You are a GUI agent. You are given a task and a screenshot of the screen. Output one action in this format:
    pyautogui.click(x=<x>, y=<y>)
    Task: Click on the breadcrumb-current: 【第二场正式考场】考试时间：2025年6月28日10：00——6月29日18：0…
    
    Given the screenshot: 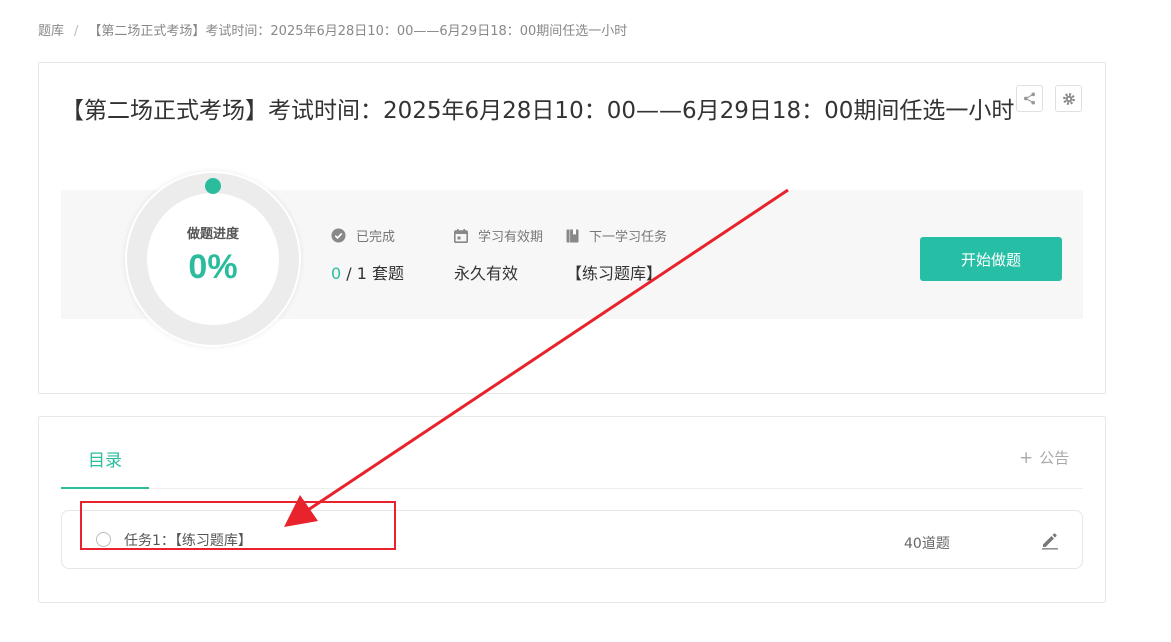 What is the action you would take?
    pyautogui.click(x=358, y=31)
    